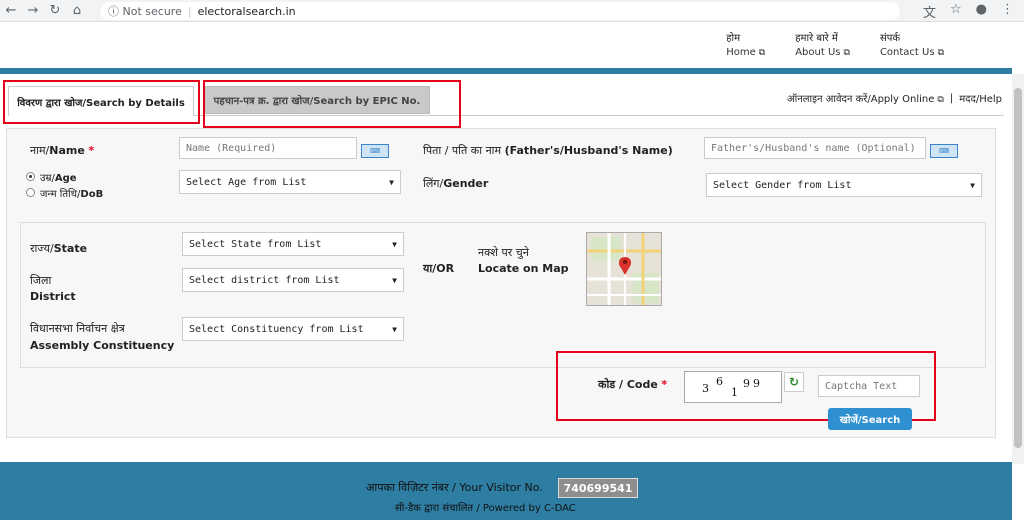 This screenshot has height=520, width=1024. What do you see at coordinates (733, 38) in the screenshot?
I see `nav-home-hi: होम` at bounding box center [733, 38].